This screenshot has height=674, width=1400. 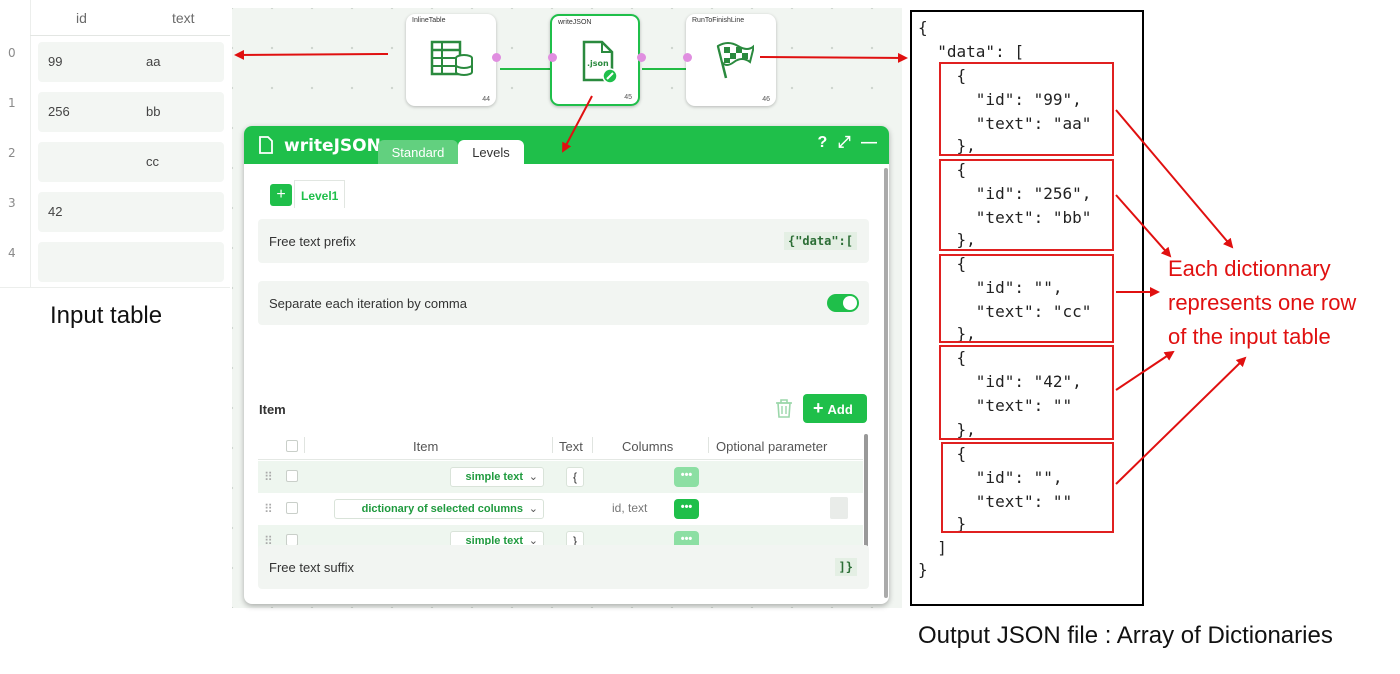 What do you see at coordinates (577, 124) in the screenshot?
I see `arrow-to-panel` at bounding box center [577, 124].